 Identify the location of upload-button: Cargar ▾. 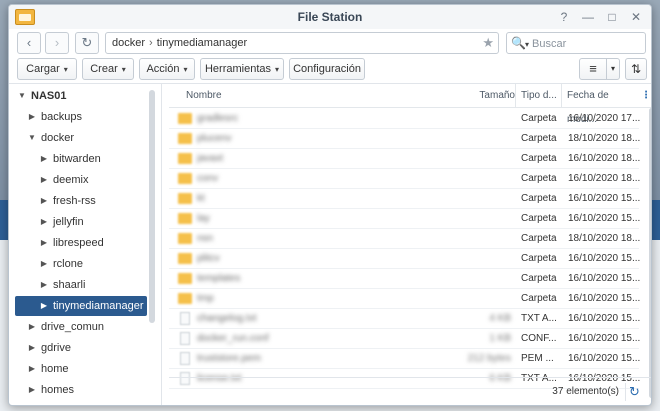
(47, 69).